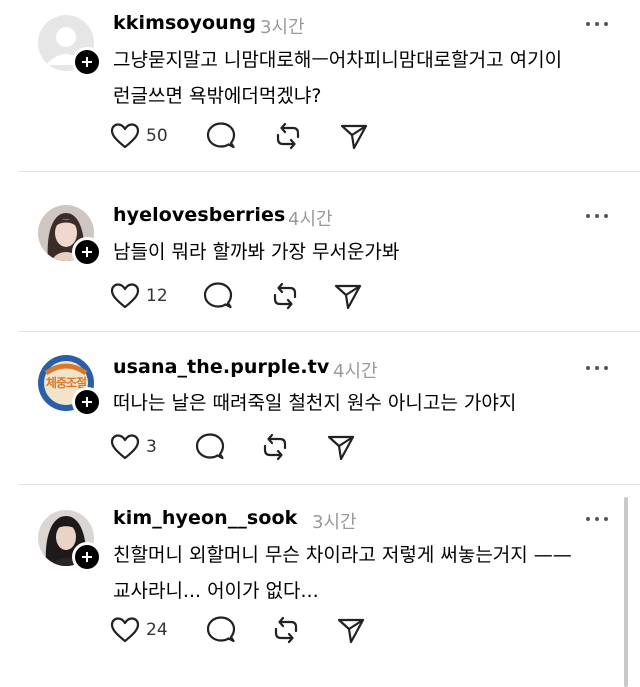  Describe the element at coordinates (157, 630) in the screenshot. I see `like-count: 24` at that location.